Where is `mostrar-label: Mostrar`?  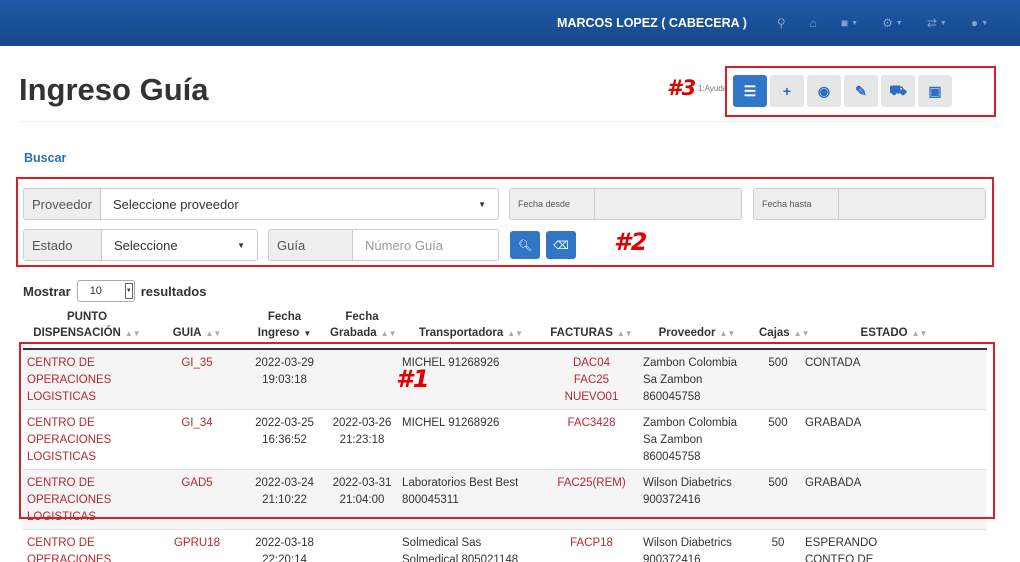 mostrar-label: Mostrar is located at coordinates (47, 291).